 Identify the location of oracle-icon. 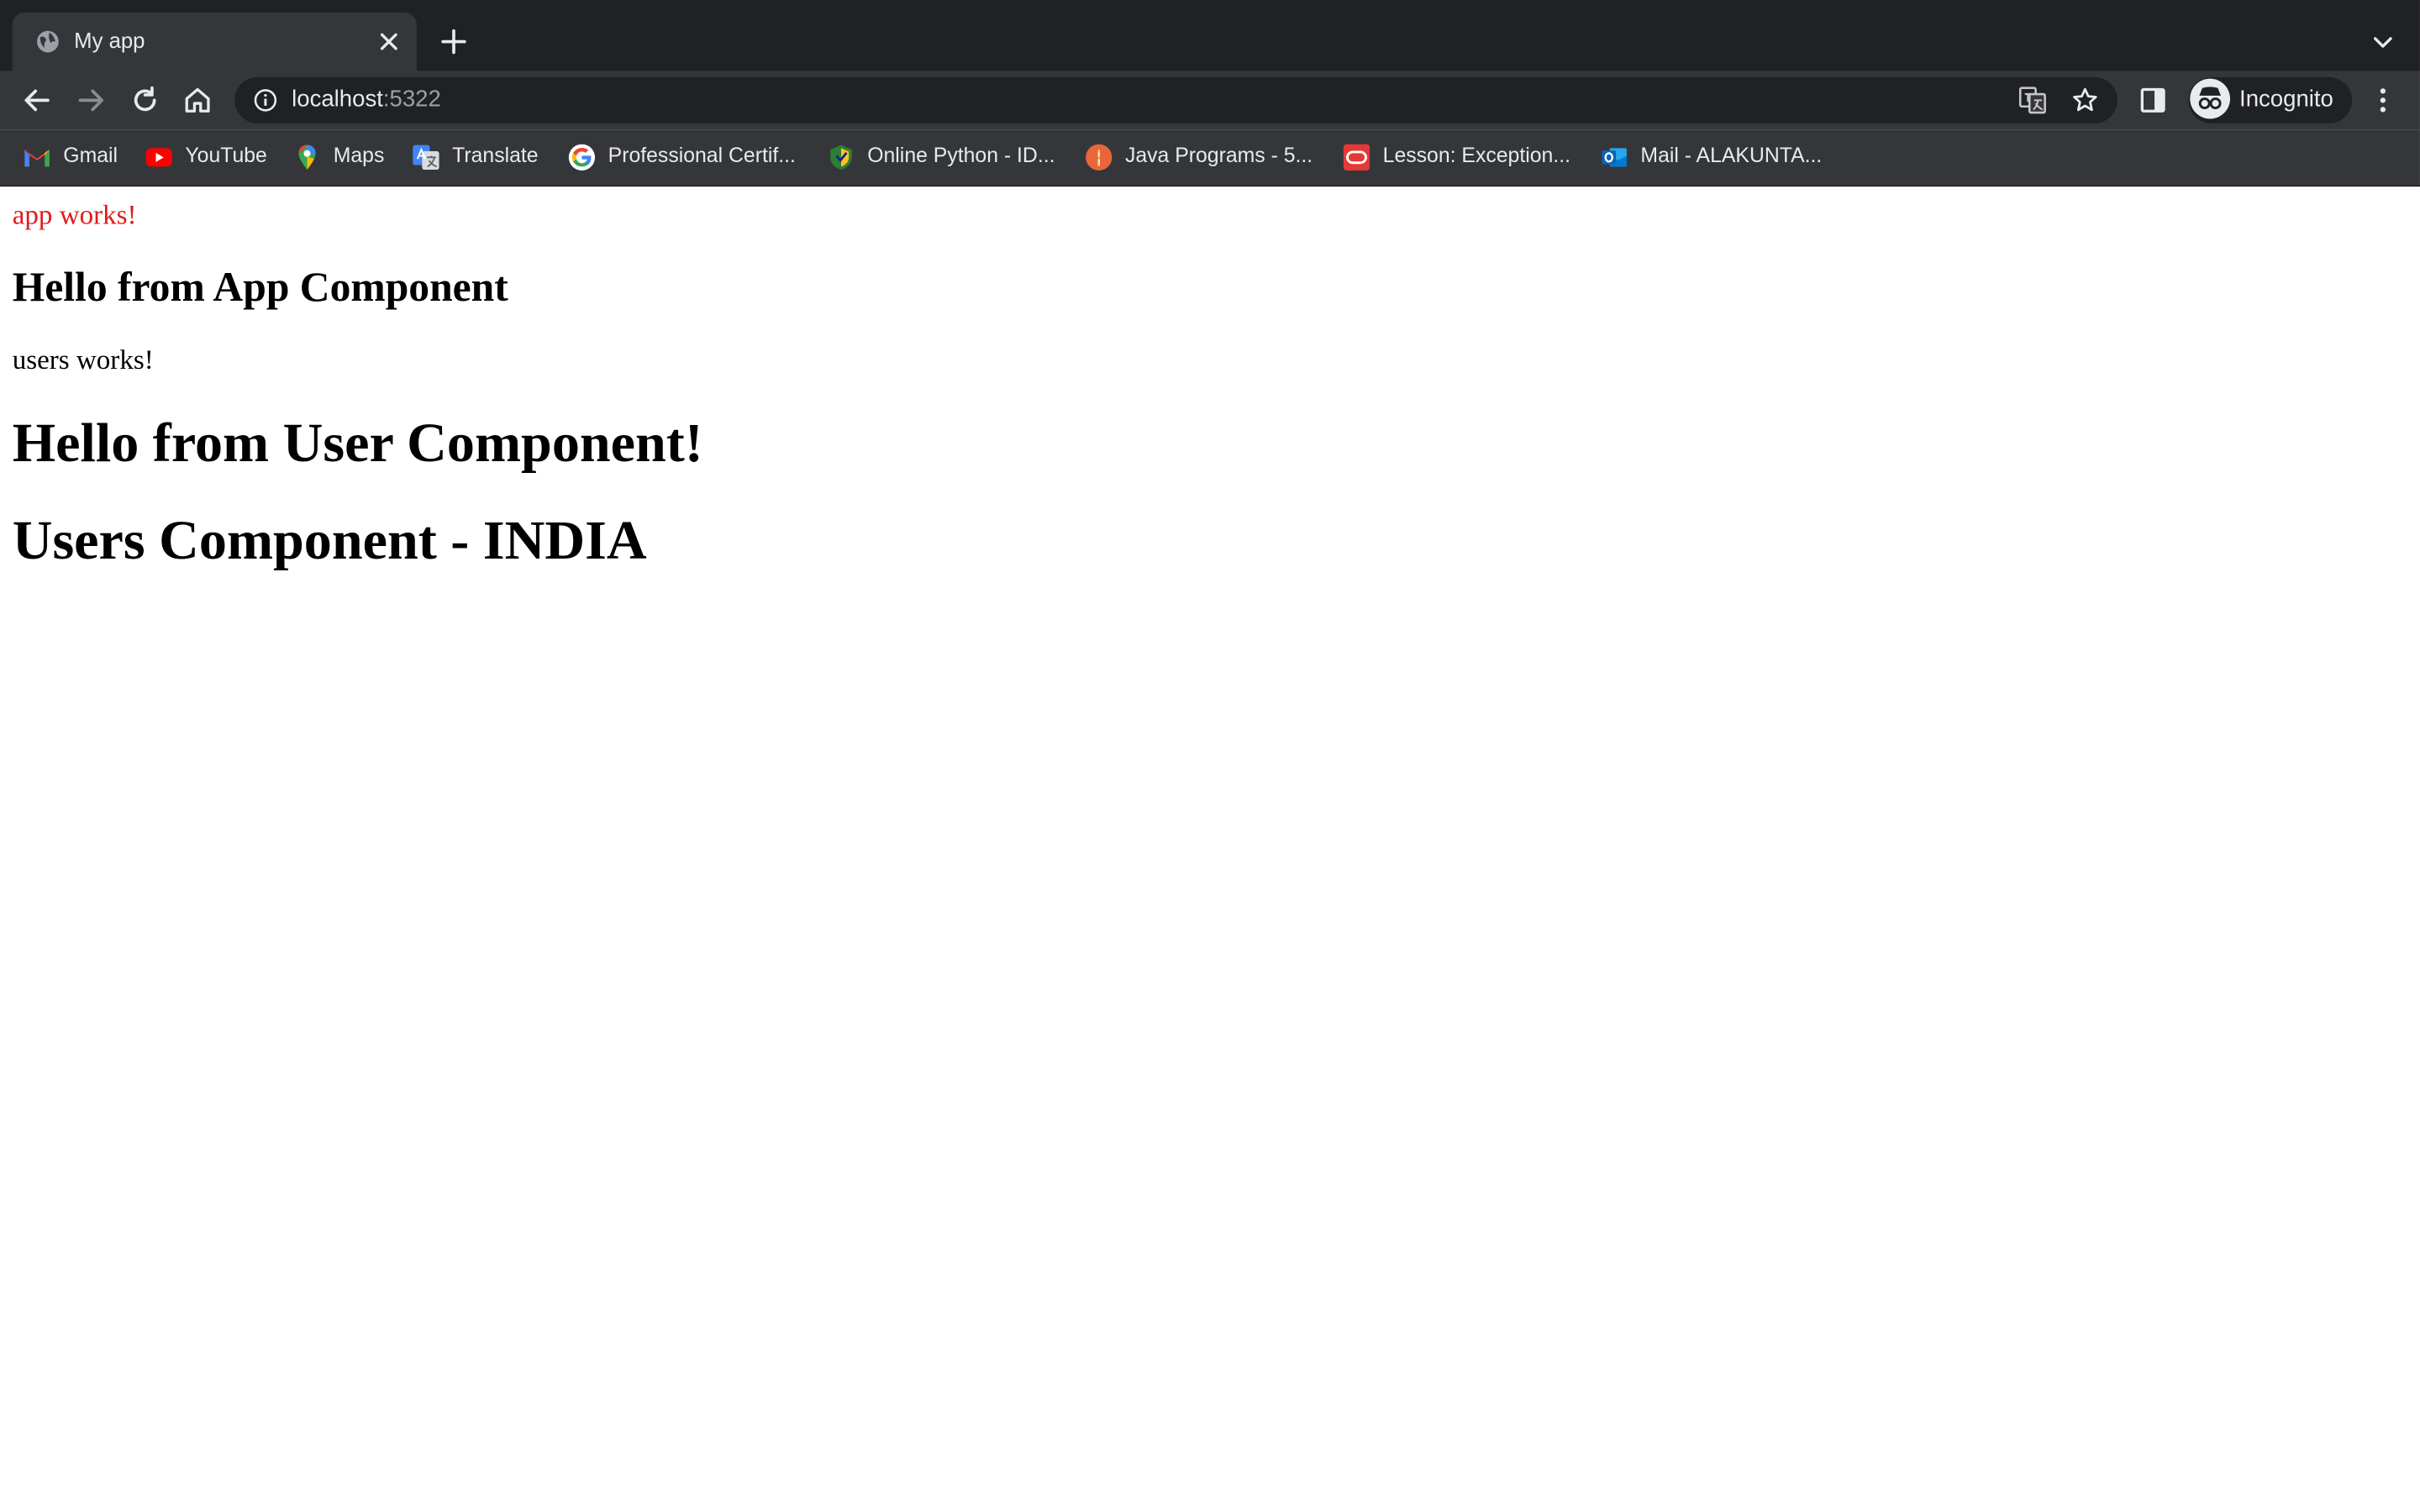
(1356, 157).